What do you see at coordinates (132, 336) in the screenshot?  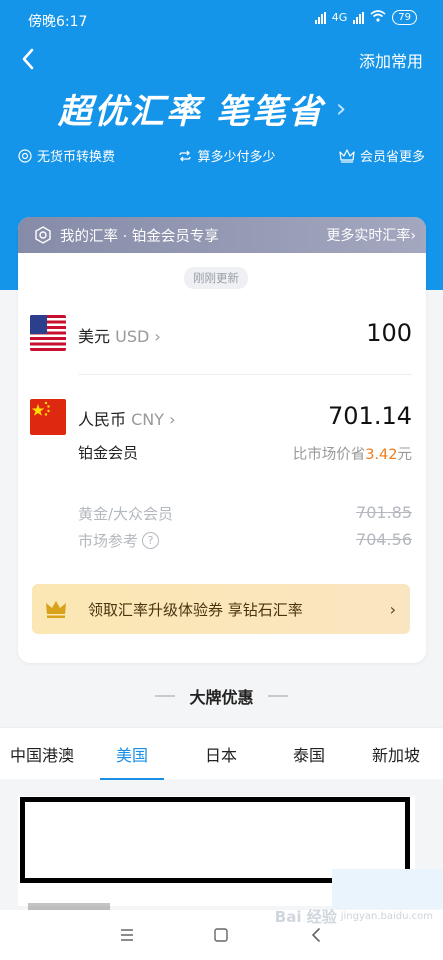 I see `from-currency-code: USD` at bounding box center [132, 336].